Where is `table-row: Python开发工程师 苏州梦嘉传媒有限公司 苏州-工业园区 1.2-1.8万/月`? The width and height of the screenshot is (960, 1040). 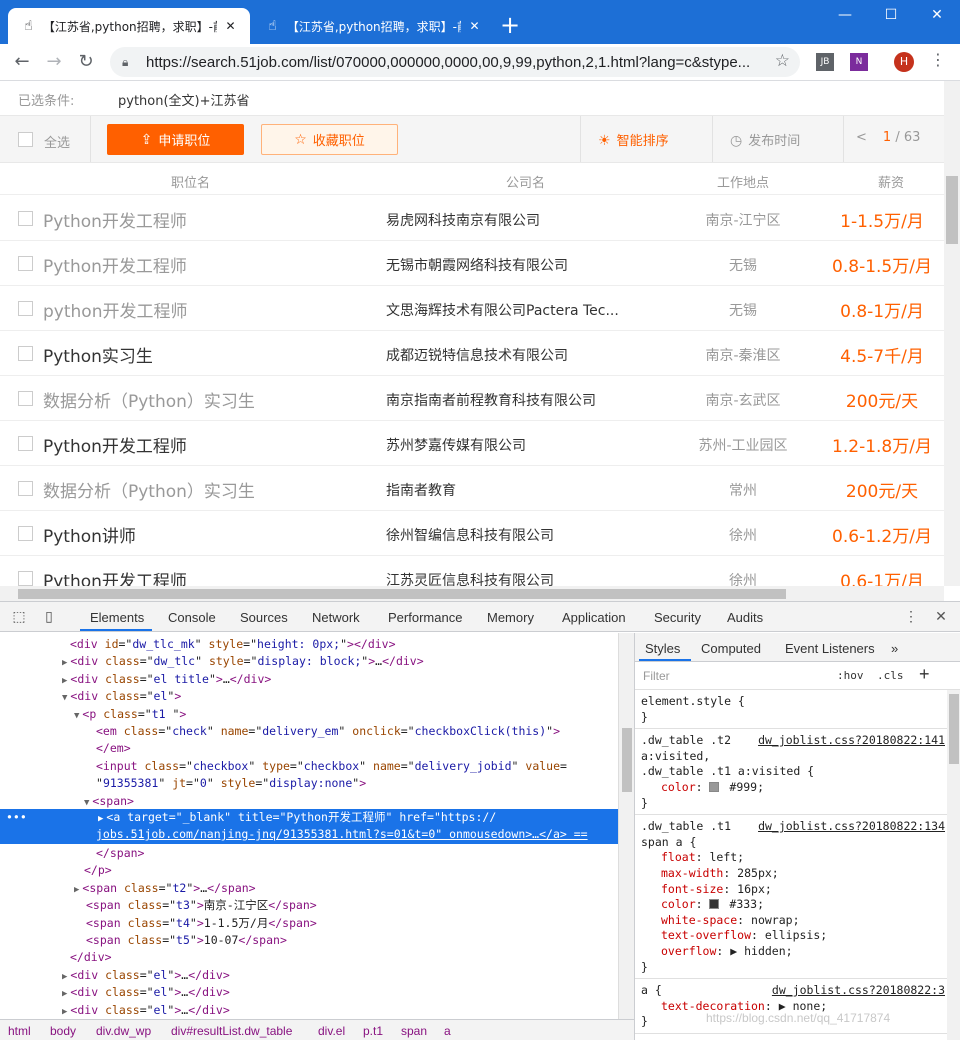 table-row: Python开发工程师 苏州梦嘉传媒有限公司 苏州-工业园区 1.2-1.8万/月 is located at coordinates (472, 443).